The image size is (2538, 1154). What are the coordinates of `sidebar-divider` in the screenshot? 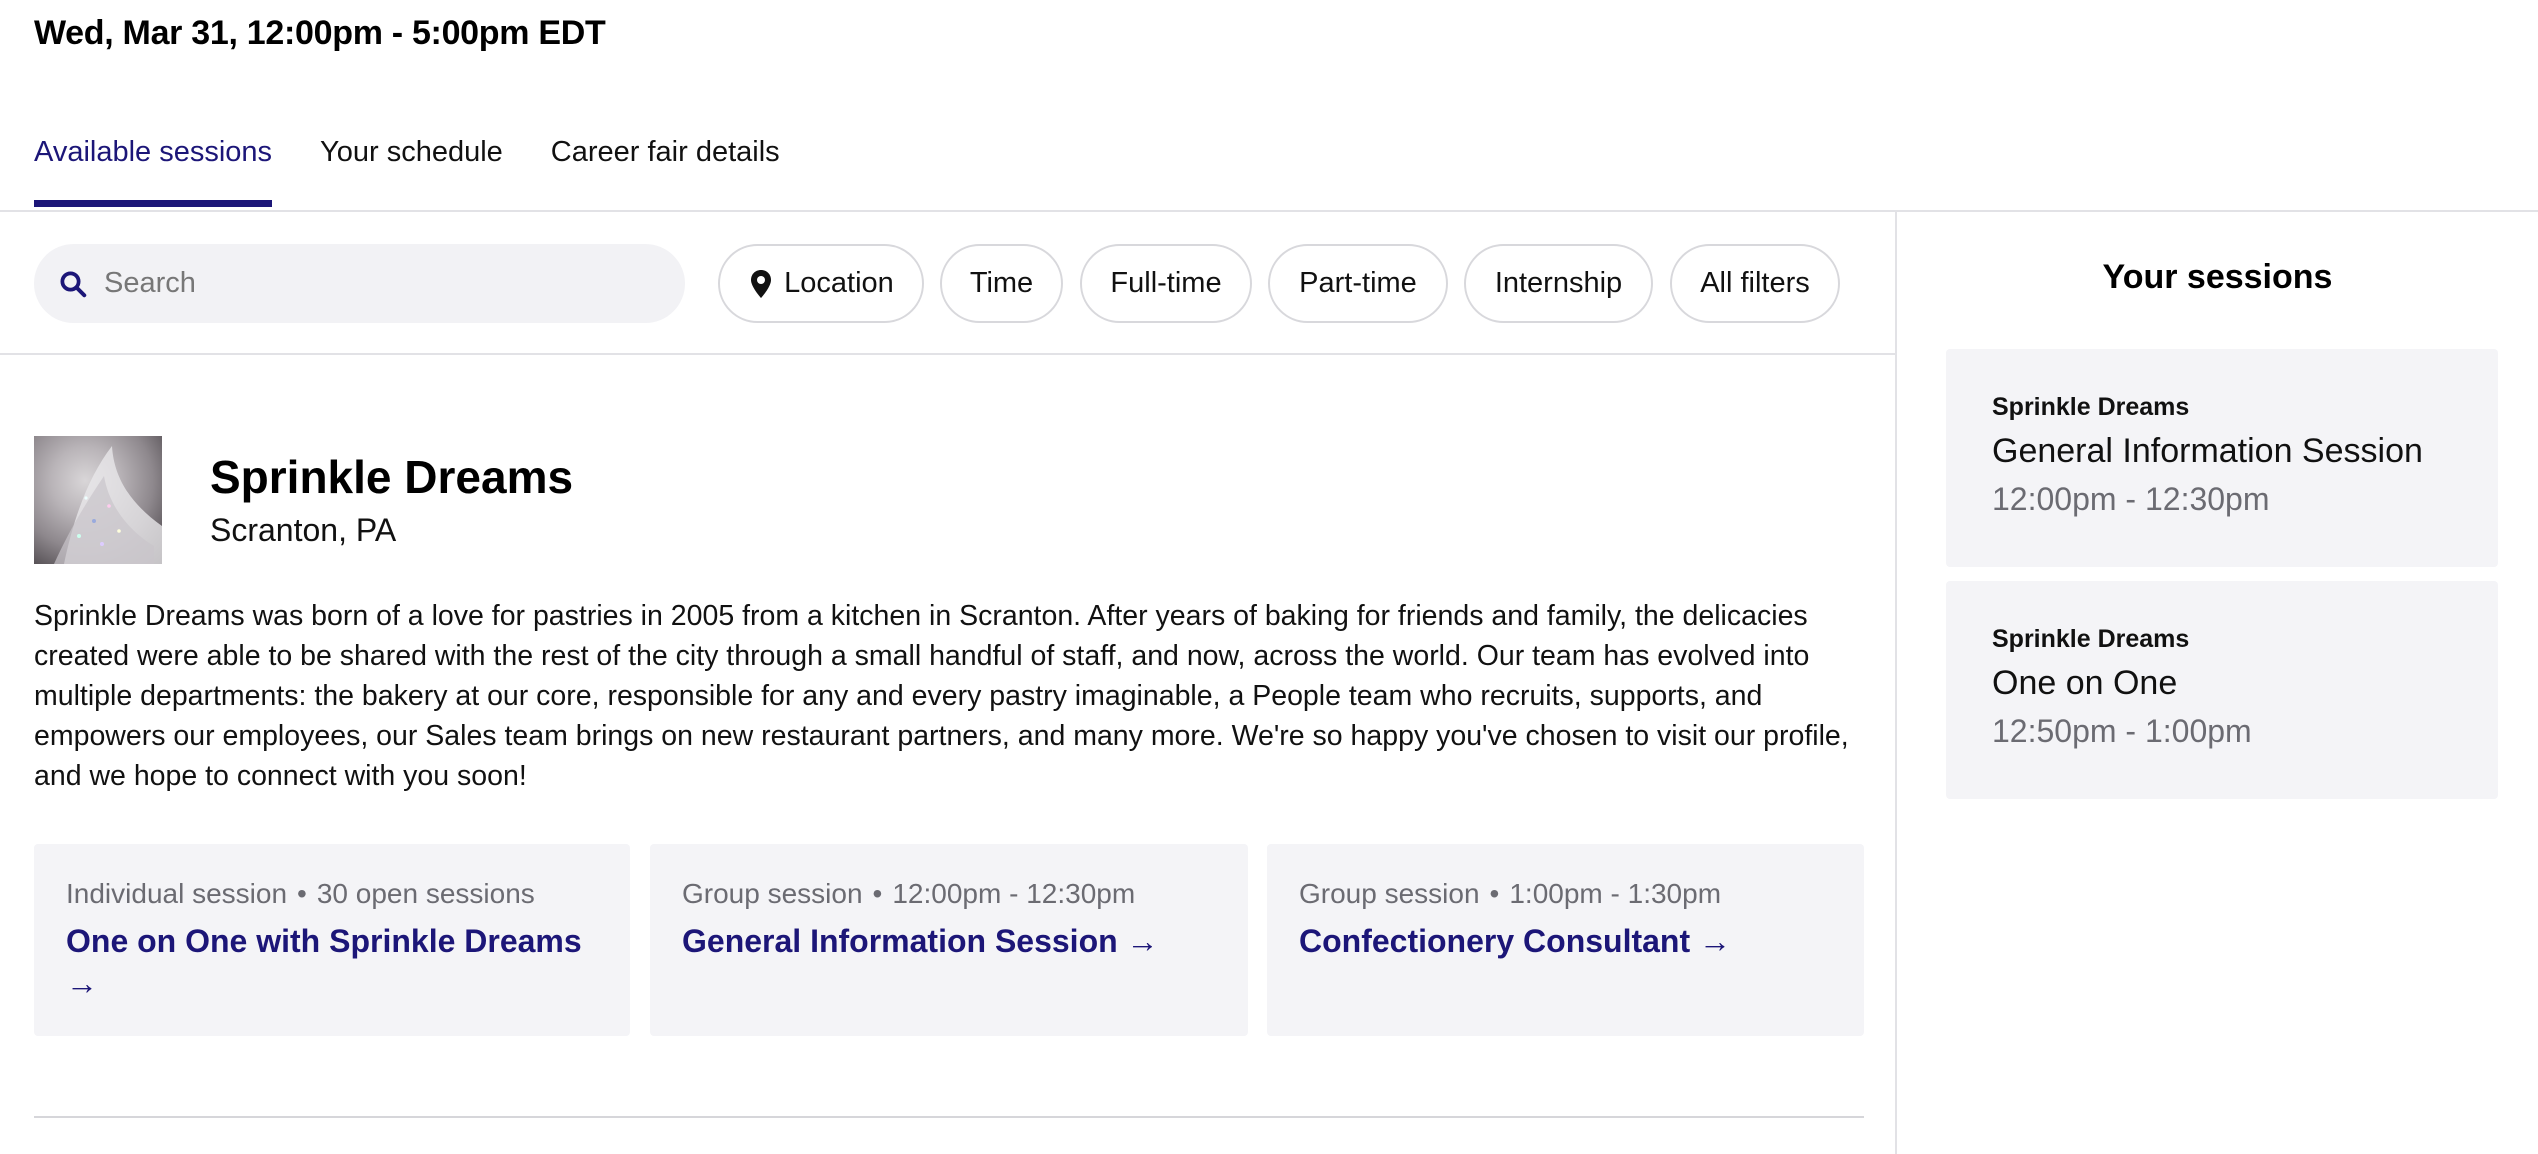 It's located at (1896, 682).